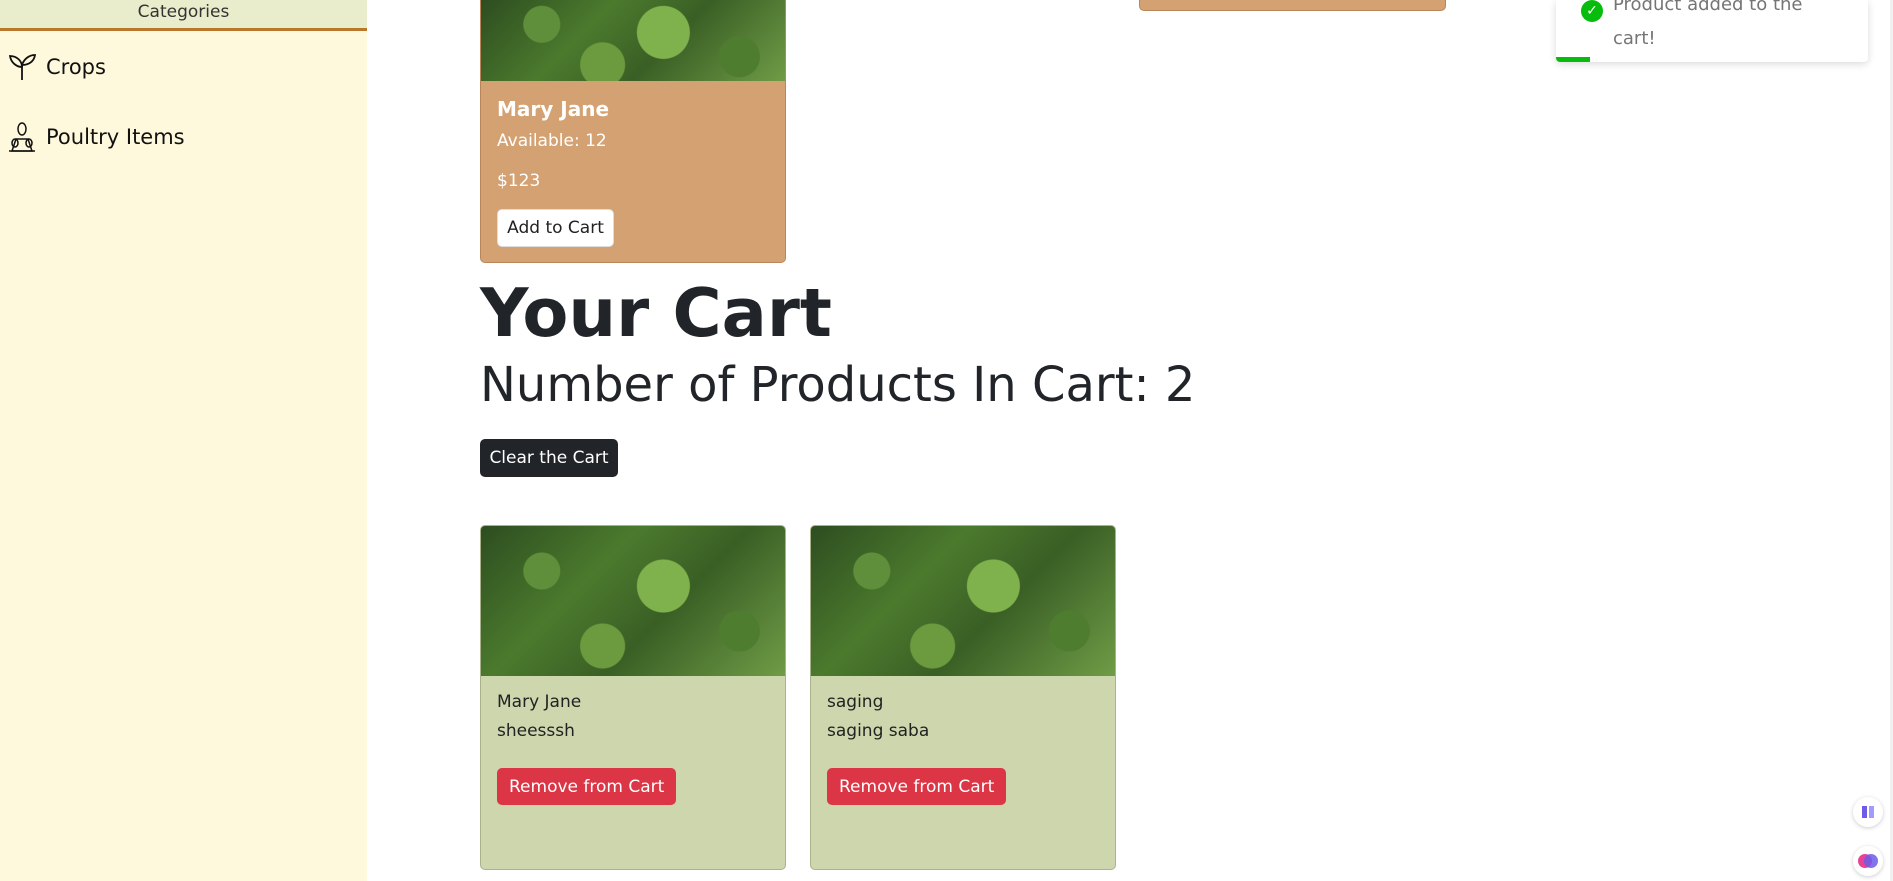 Image resolution: width=1893 pixels, height=881 pixels. What do you see at coordinates (633, 697) in the screenshot?
I see `cart-item-card: Mary Jane sheesssh Remove from Cart` at bounding box center [633, 697].